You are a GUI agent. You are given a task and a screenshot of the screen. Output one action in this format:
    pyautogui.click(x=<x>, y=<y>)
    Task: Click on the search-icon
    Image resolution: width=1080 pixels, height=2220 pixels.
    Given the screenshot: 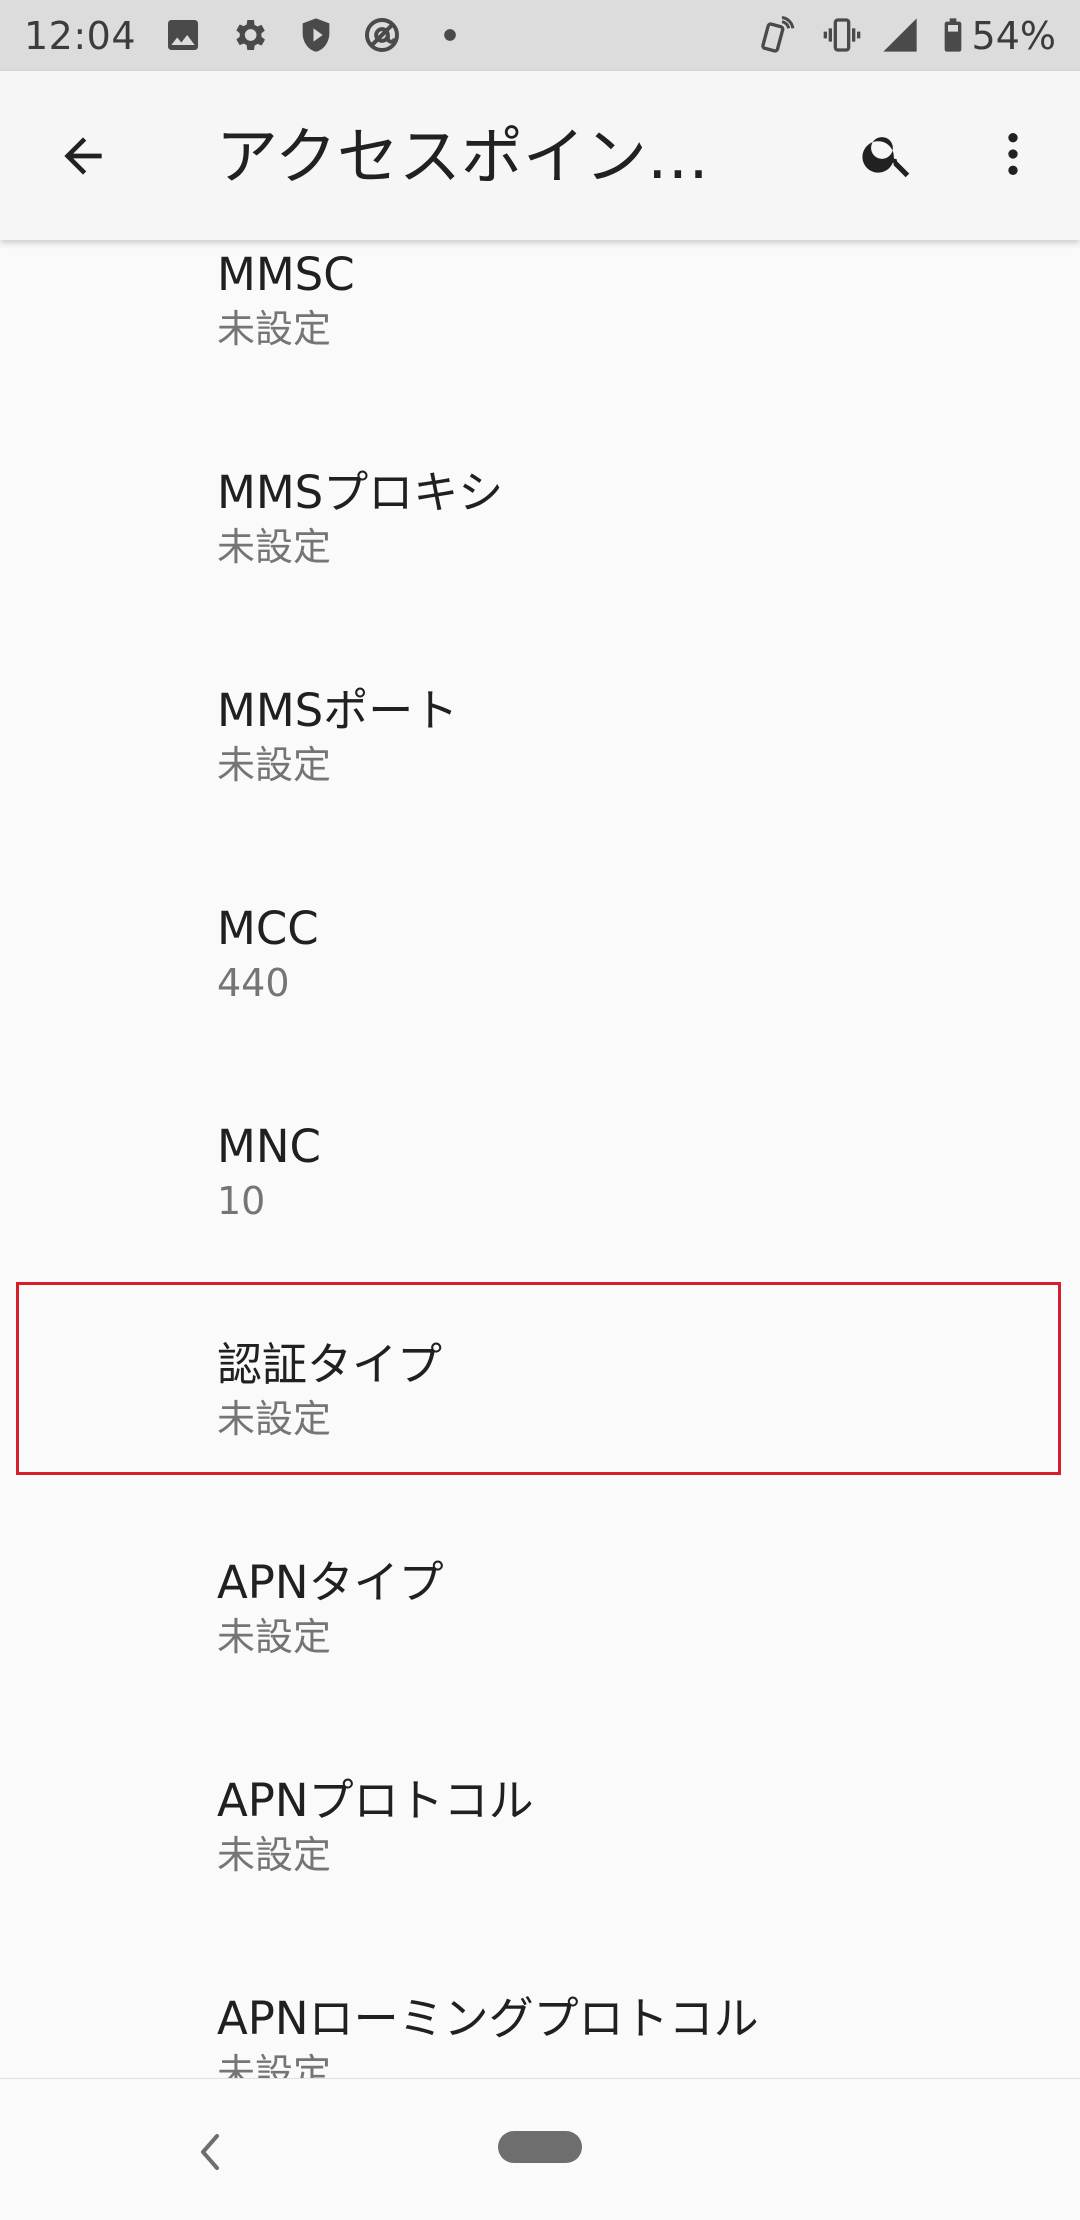 What is the action you would take?
    pyautogui.click(x=886, y=157)
    